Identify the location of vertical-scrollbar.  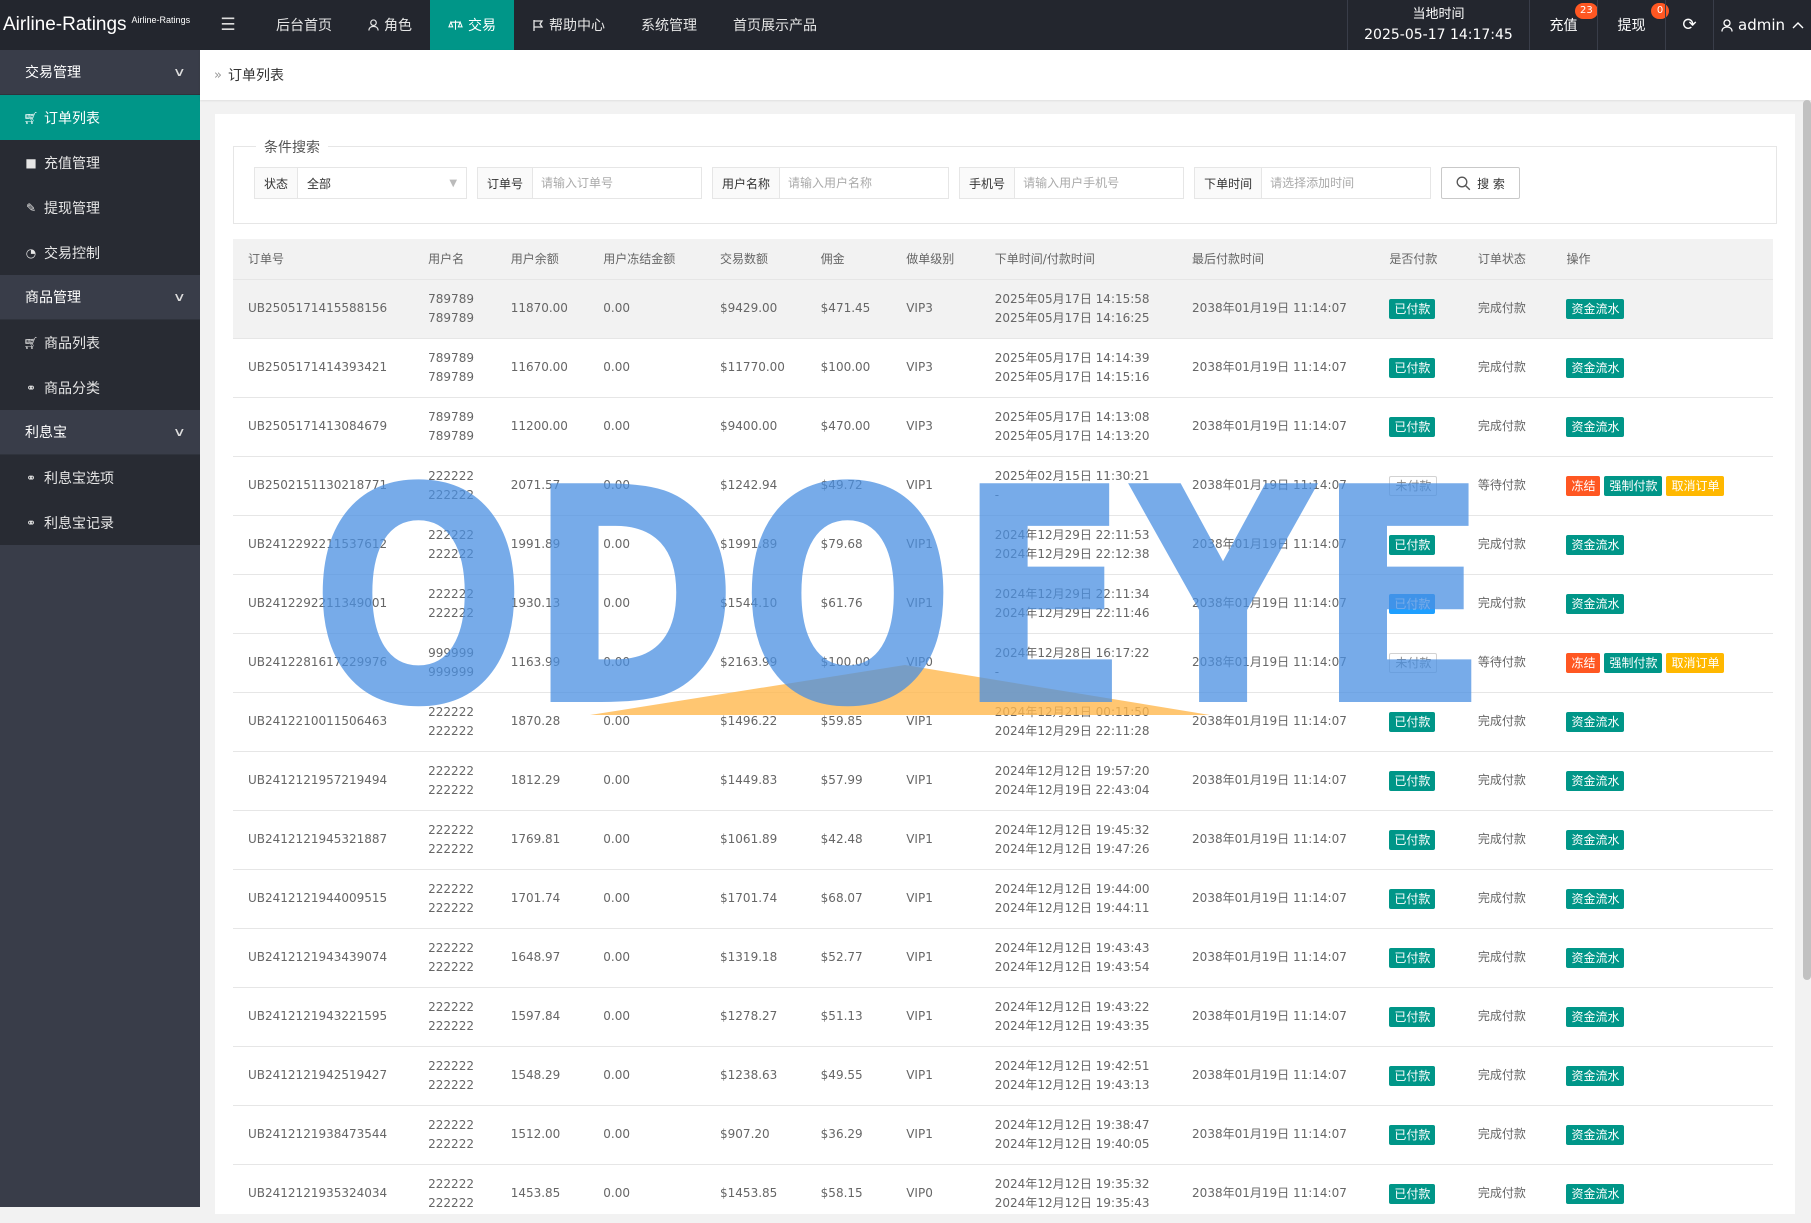
(1807, 540).